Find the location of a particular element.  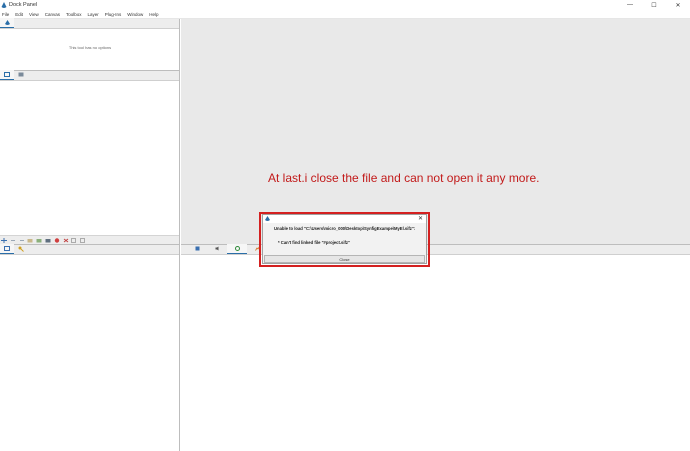

sets-icon is located at coordinates (21, 74).